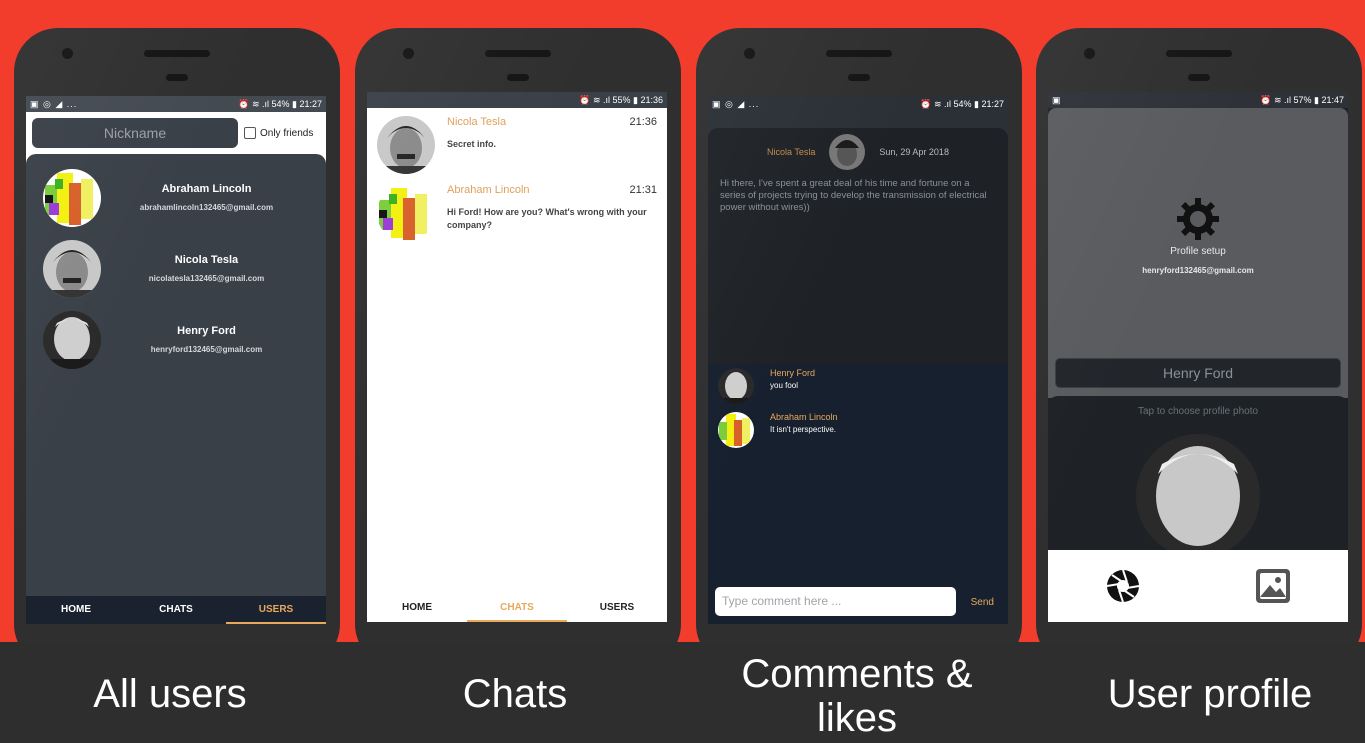 This screenshot has width=1365, height=743. Describe the element at coordinates (470, 225) in the screenshot. I see `chat-message-line: company?` at that location.